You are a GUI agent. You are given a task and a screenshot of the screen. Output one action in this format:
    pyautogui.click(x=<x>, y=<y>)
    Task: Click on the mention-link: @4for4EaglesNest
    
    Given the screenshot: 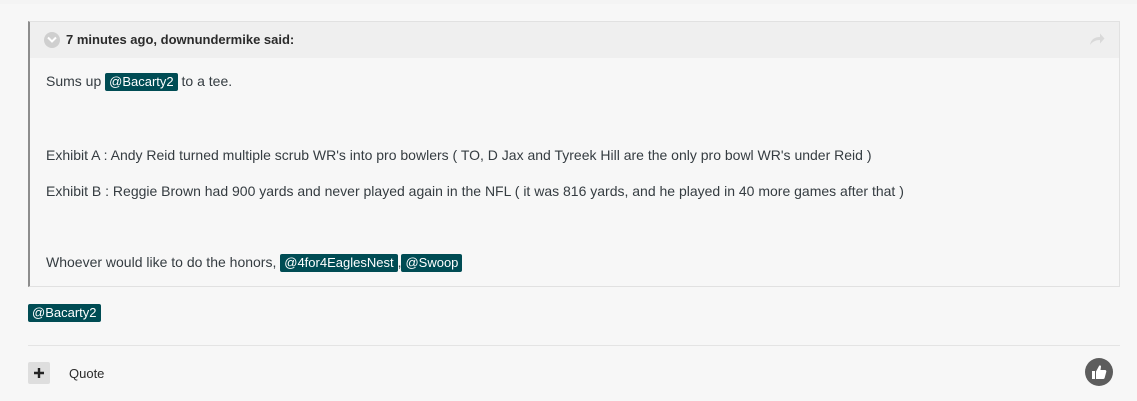 What is the action you would take?
    pyautogui.click(x=339, y=263)
    